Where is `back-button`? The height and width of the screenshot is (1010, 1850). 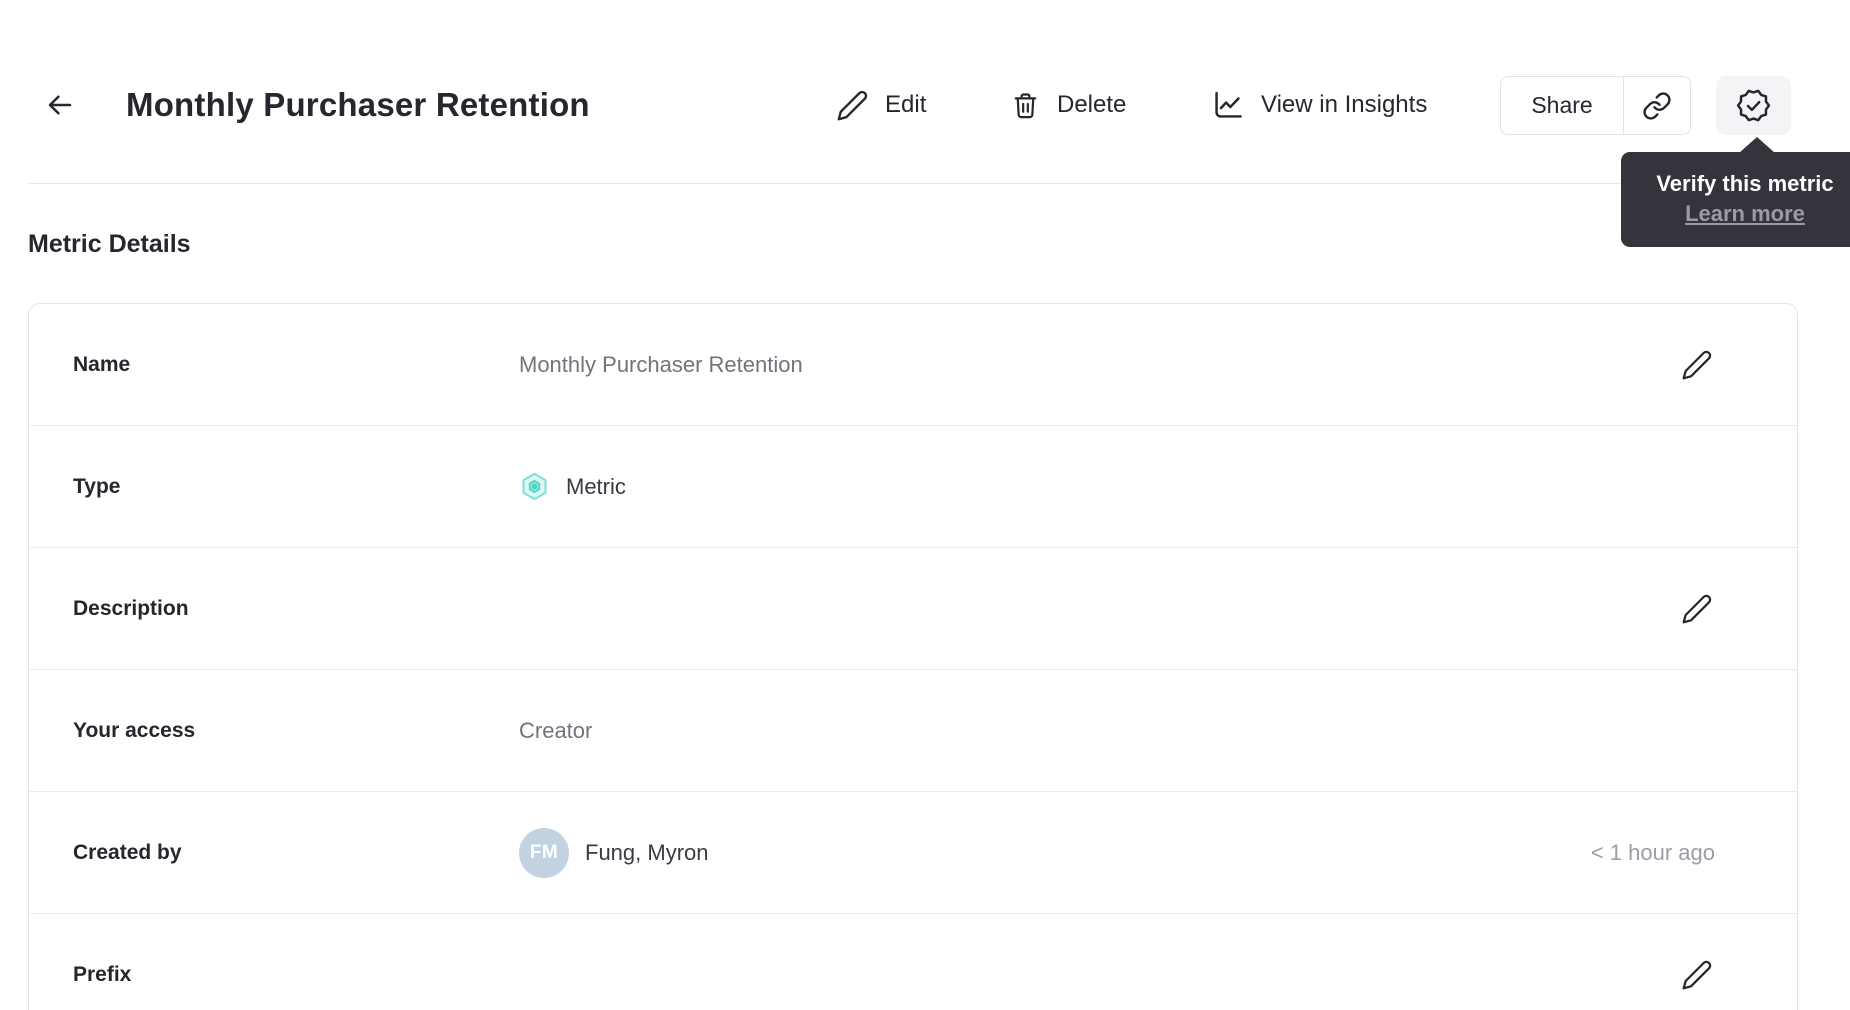
back-button is located at coordinates (60, 105).